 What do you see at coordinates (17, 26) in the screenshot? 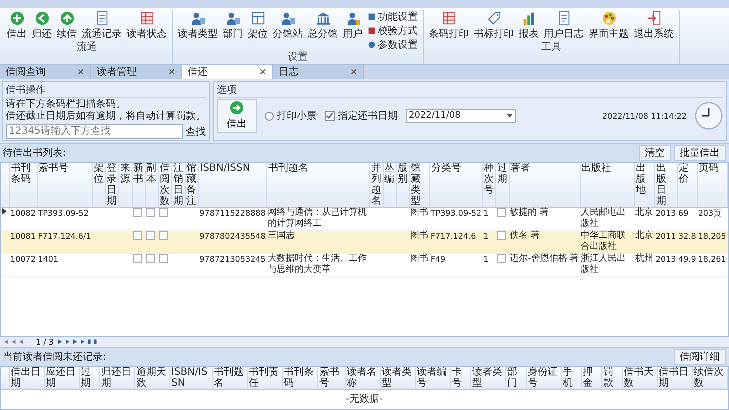
I see `ribbon-button: 借出` at bounding box center [17, 26].